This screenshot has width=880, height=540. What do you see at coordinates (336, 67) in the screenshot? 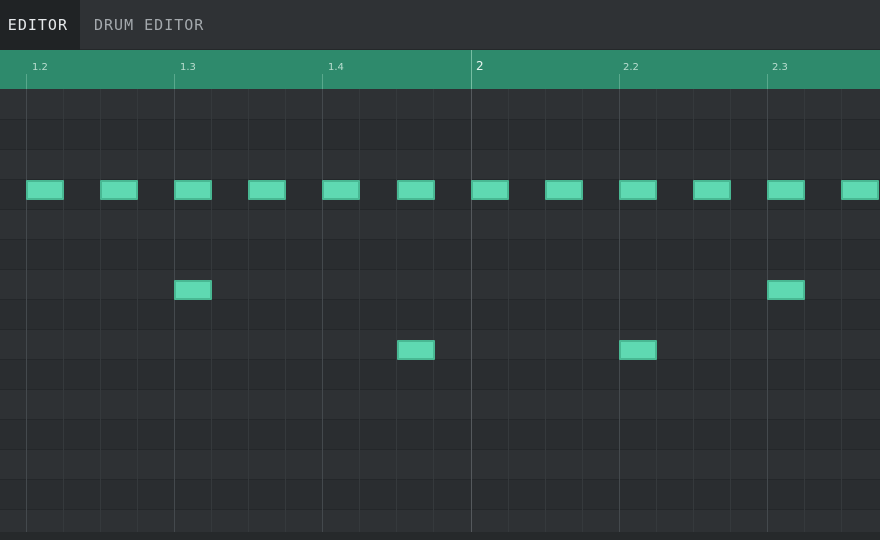
I see `timeline-marker-1-4: 1.4` at bounding box center [336, 67].